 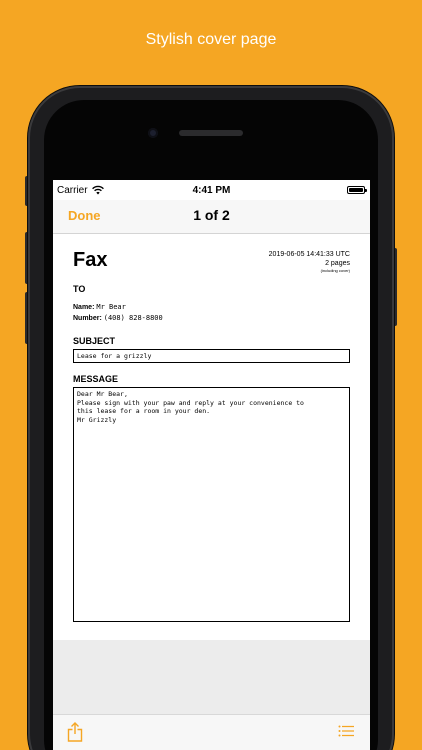 I want to click on recipient-number-row: Number: (408) 828-8800, so click(x=118, y=318).